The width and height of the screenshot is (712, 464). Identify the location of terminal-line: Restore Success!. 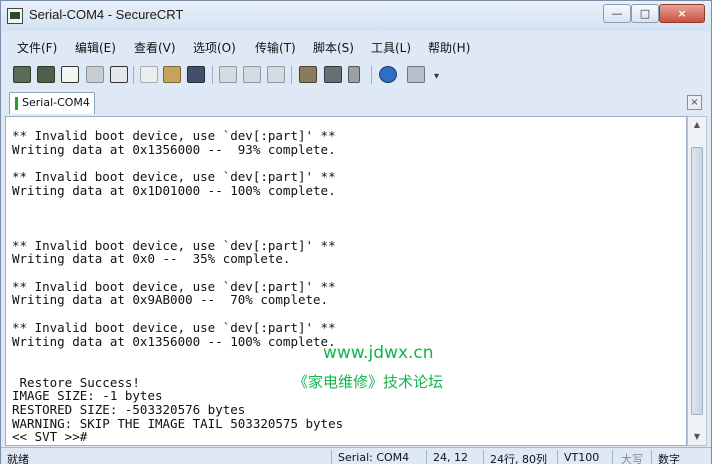
(76, 382).